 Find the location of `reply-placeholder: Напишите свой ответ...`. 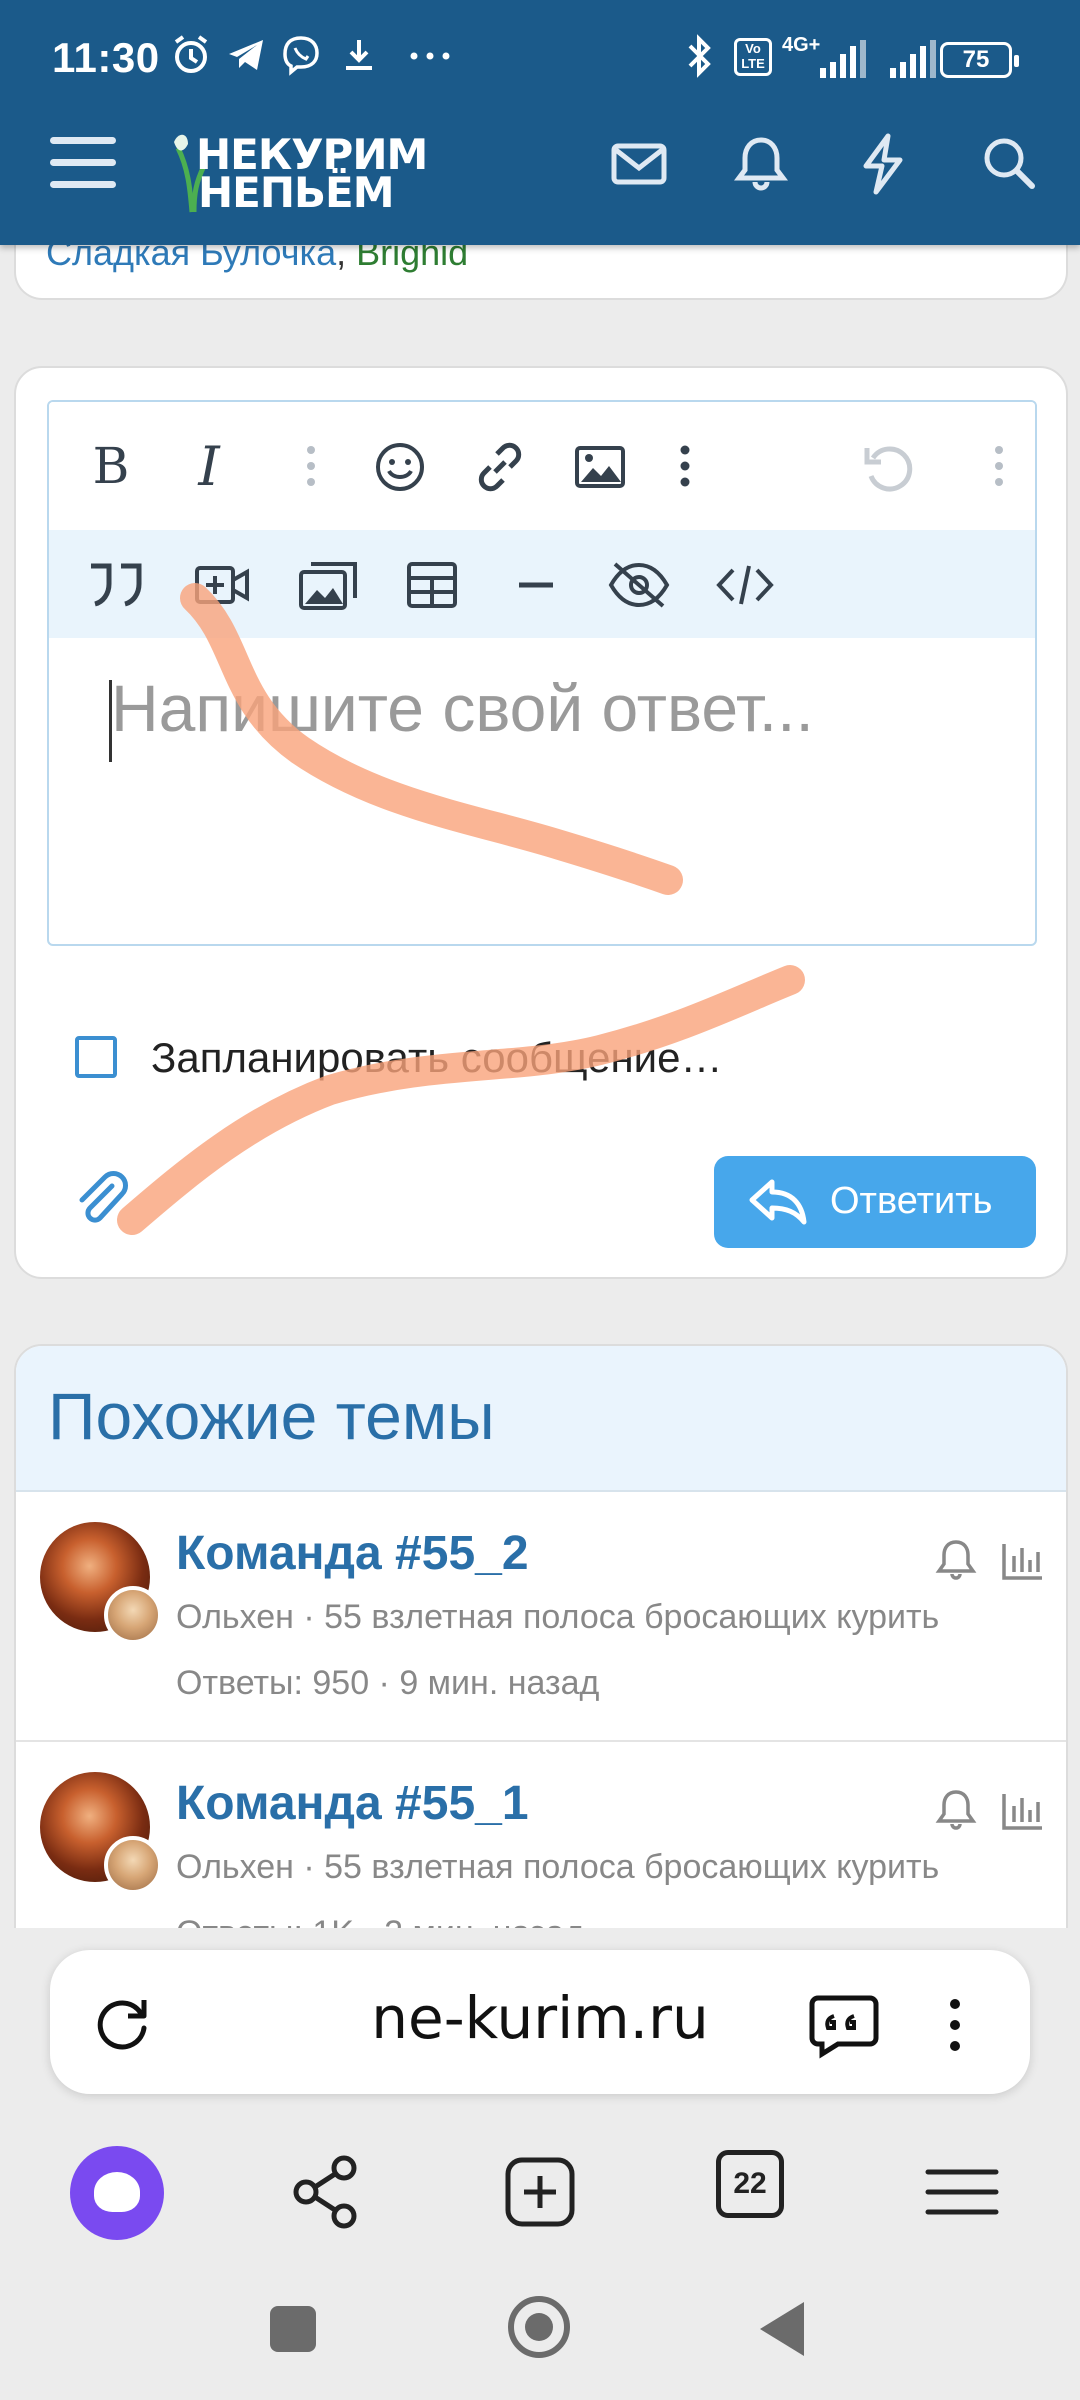

reply-placeholder: Напишите свой ответ... is located at coordinates (462, 708).